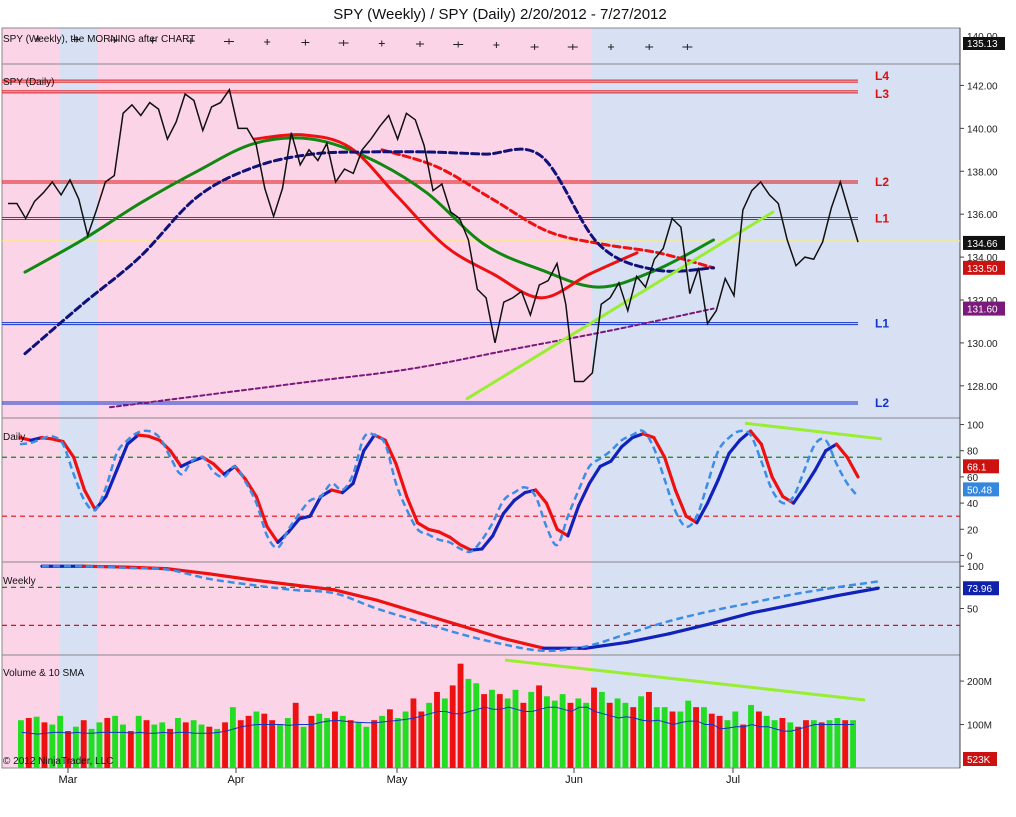 This screenshot has height=817, width=1016. I want to click on x-tick-label: Apr, so click(235, 780).